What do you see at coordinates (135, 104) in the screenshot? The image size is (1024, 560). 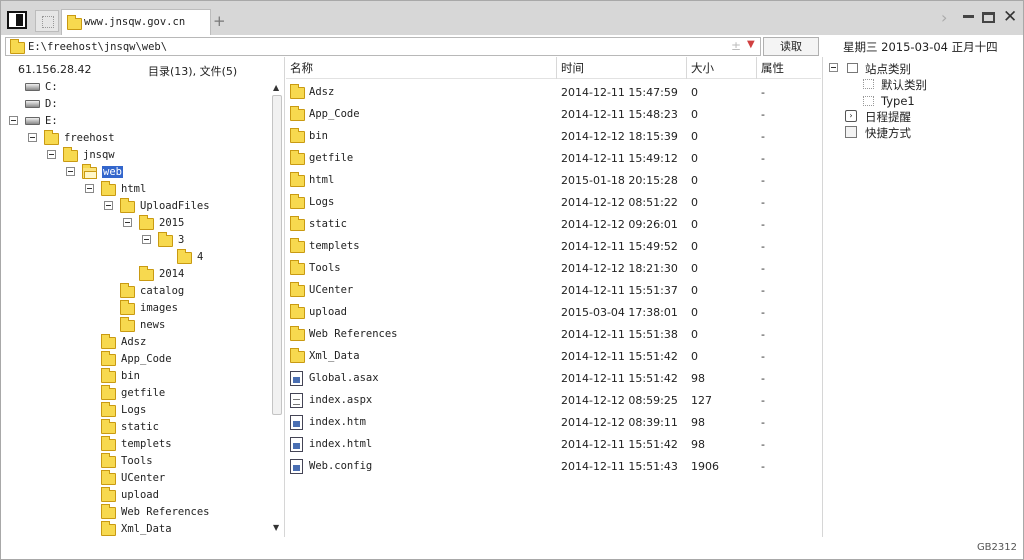 I see `tree-node: D:` at bounding box center [135, 104].